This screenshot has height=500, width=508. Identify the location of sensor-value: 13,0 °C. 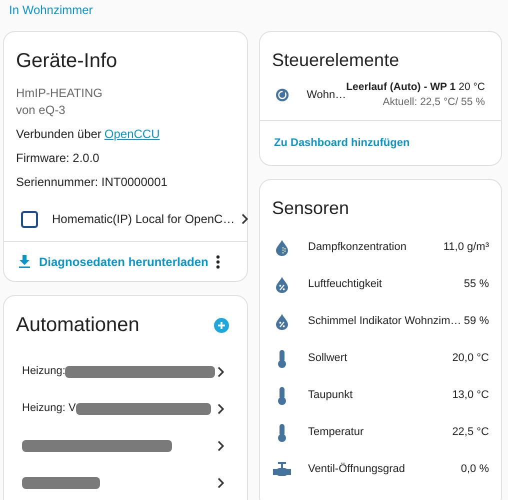
(470, 396).